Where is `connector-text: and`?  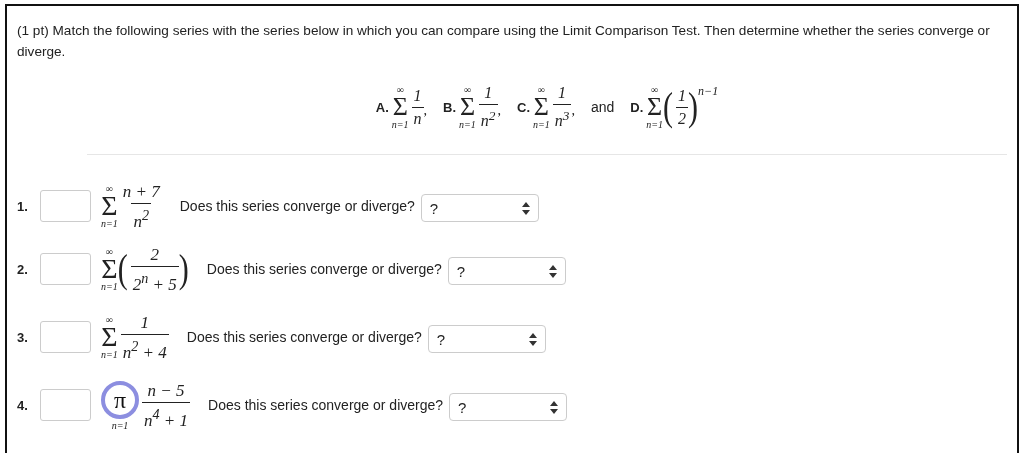
connector-text: and is located at coordinates (602, 107).